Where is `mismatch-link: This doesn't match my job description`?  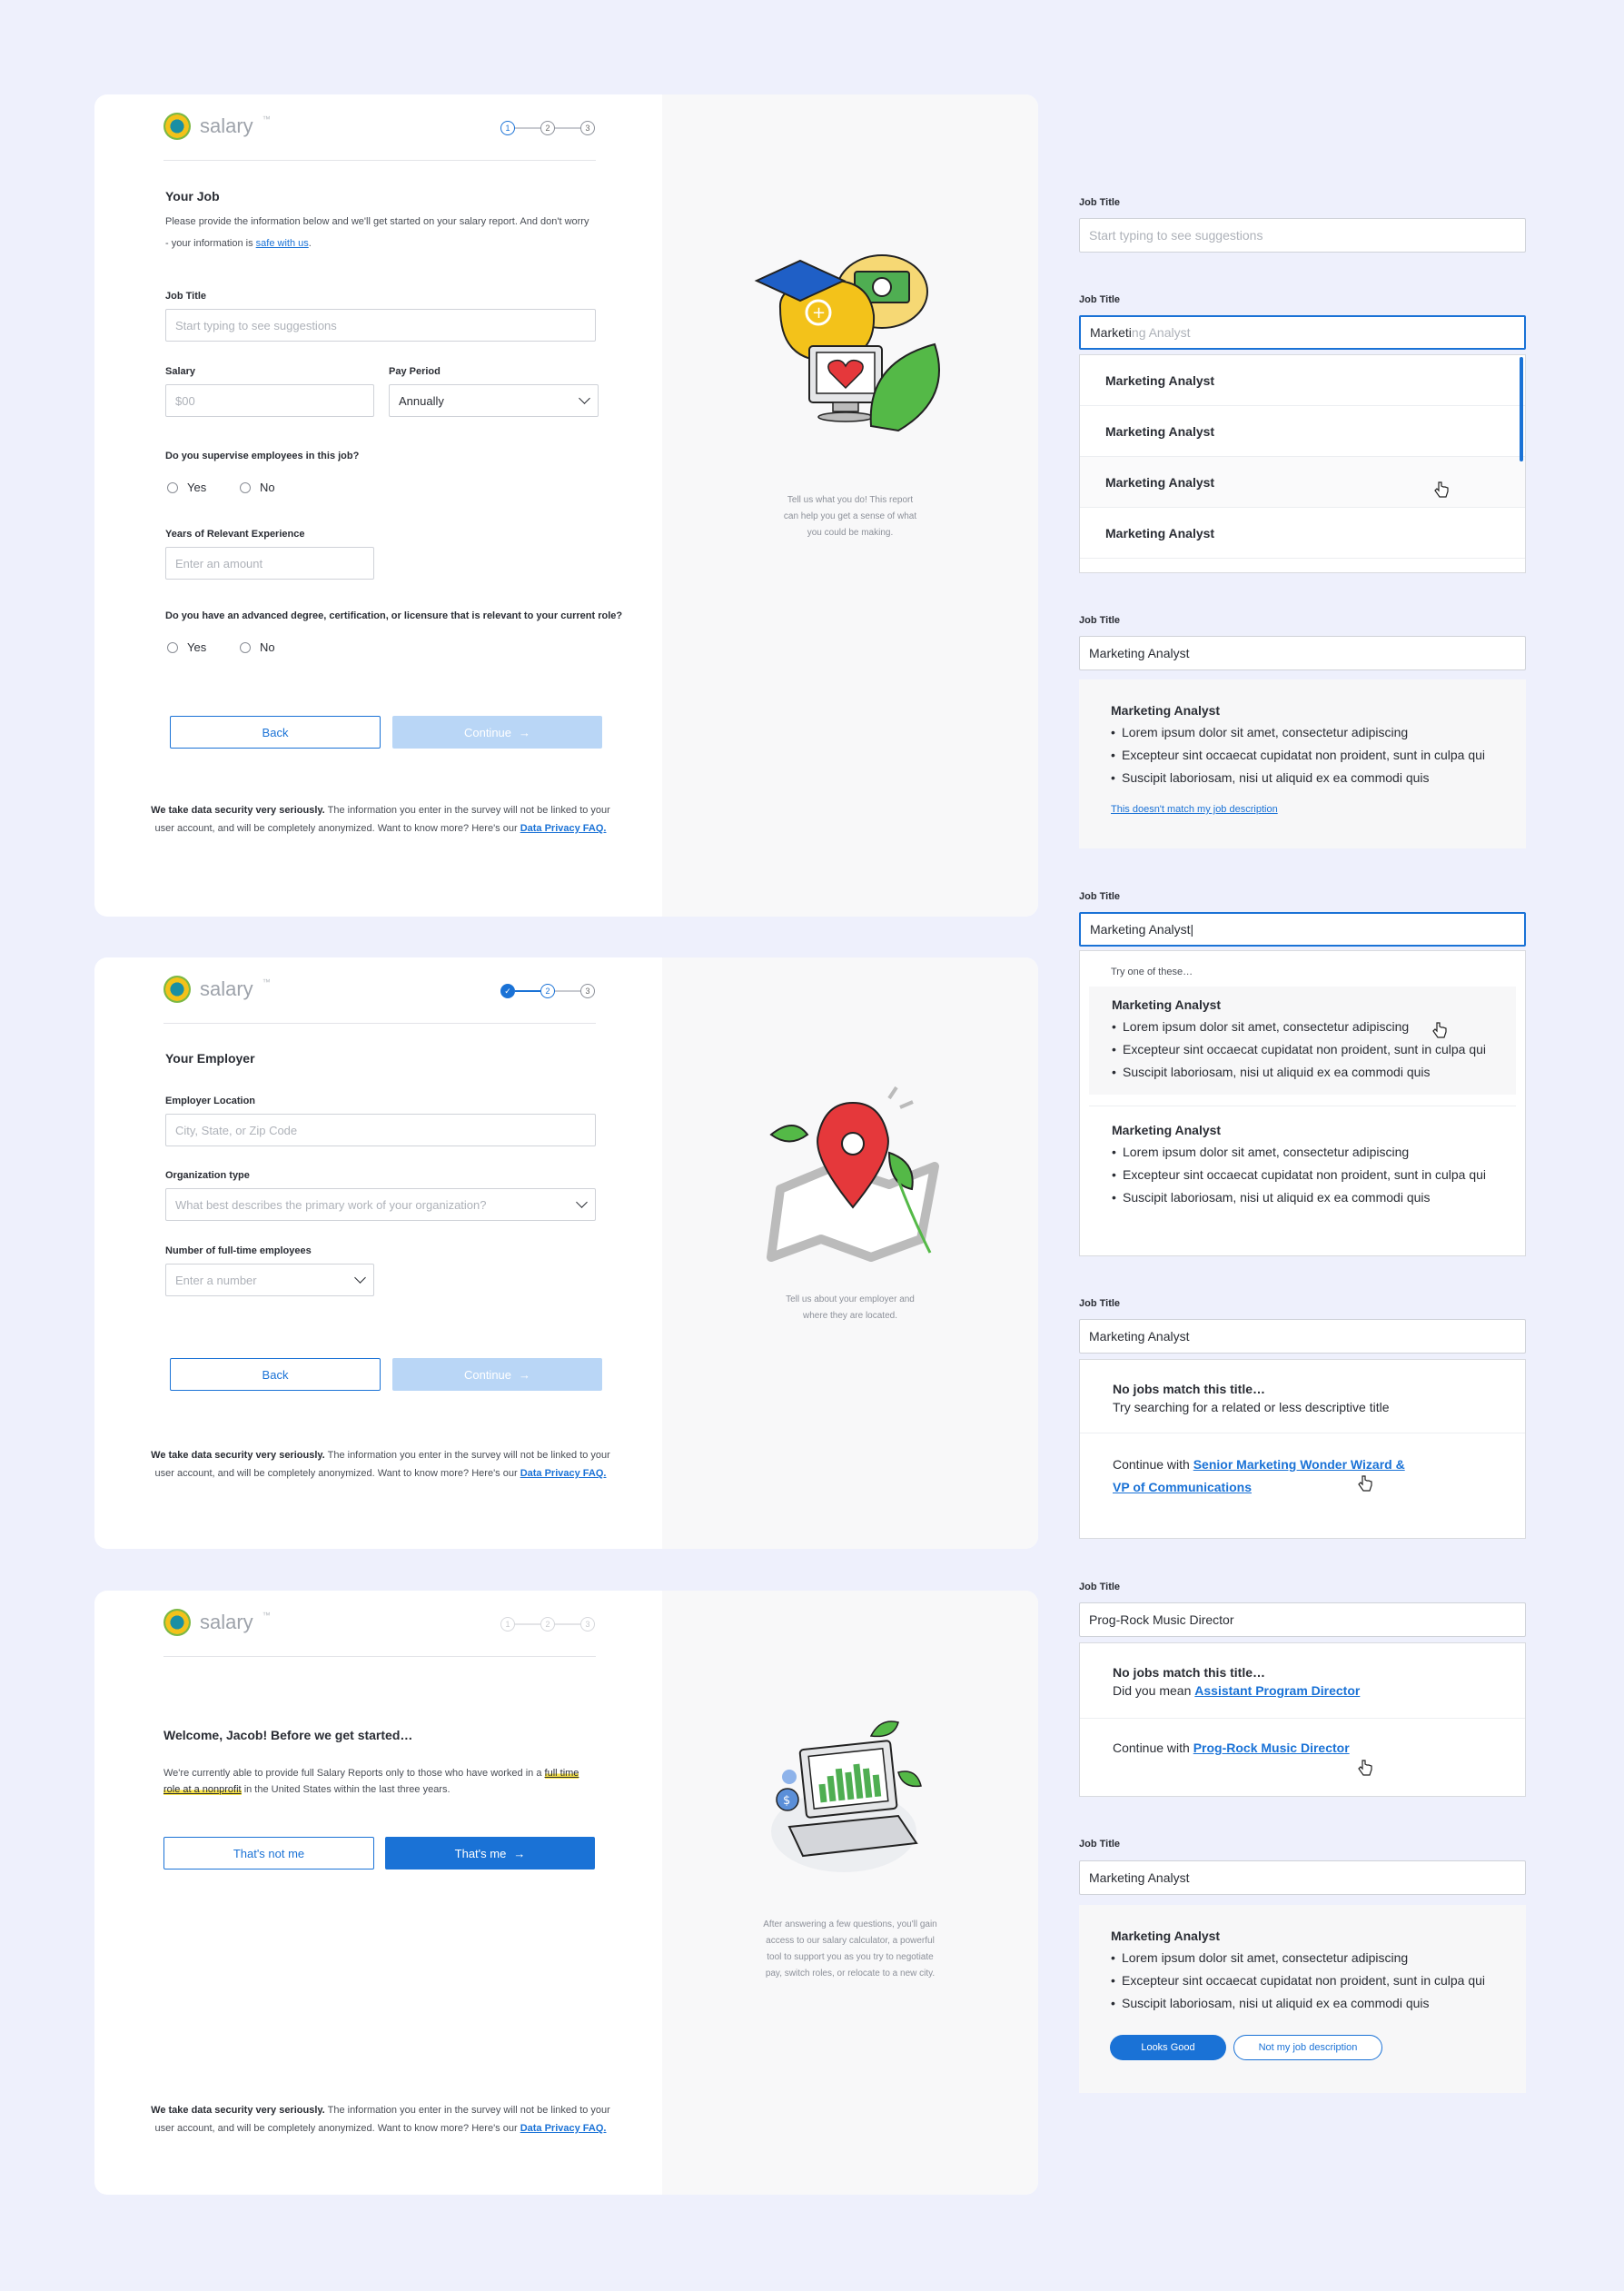
mismatch-link: This doesn't match my job description is located at coordinates (1302, 809).